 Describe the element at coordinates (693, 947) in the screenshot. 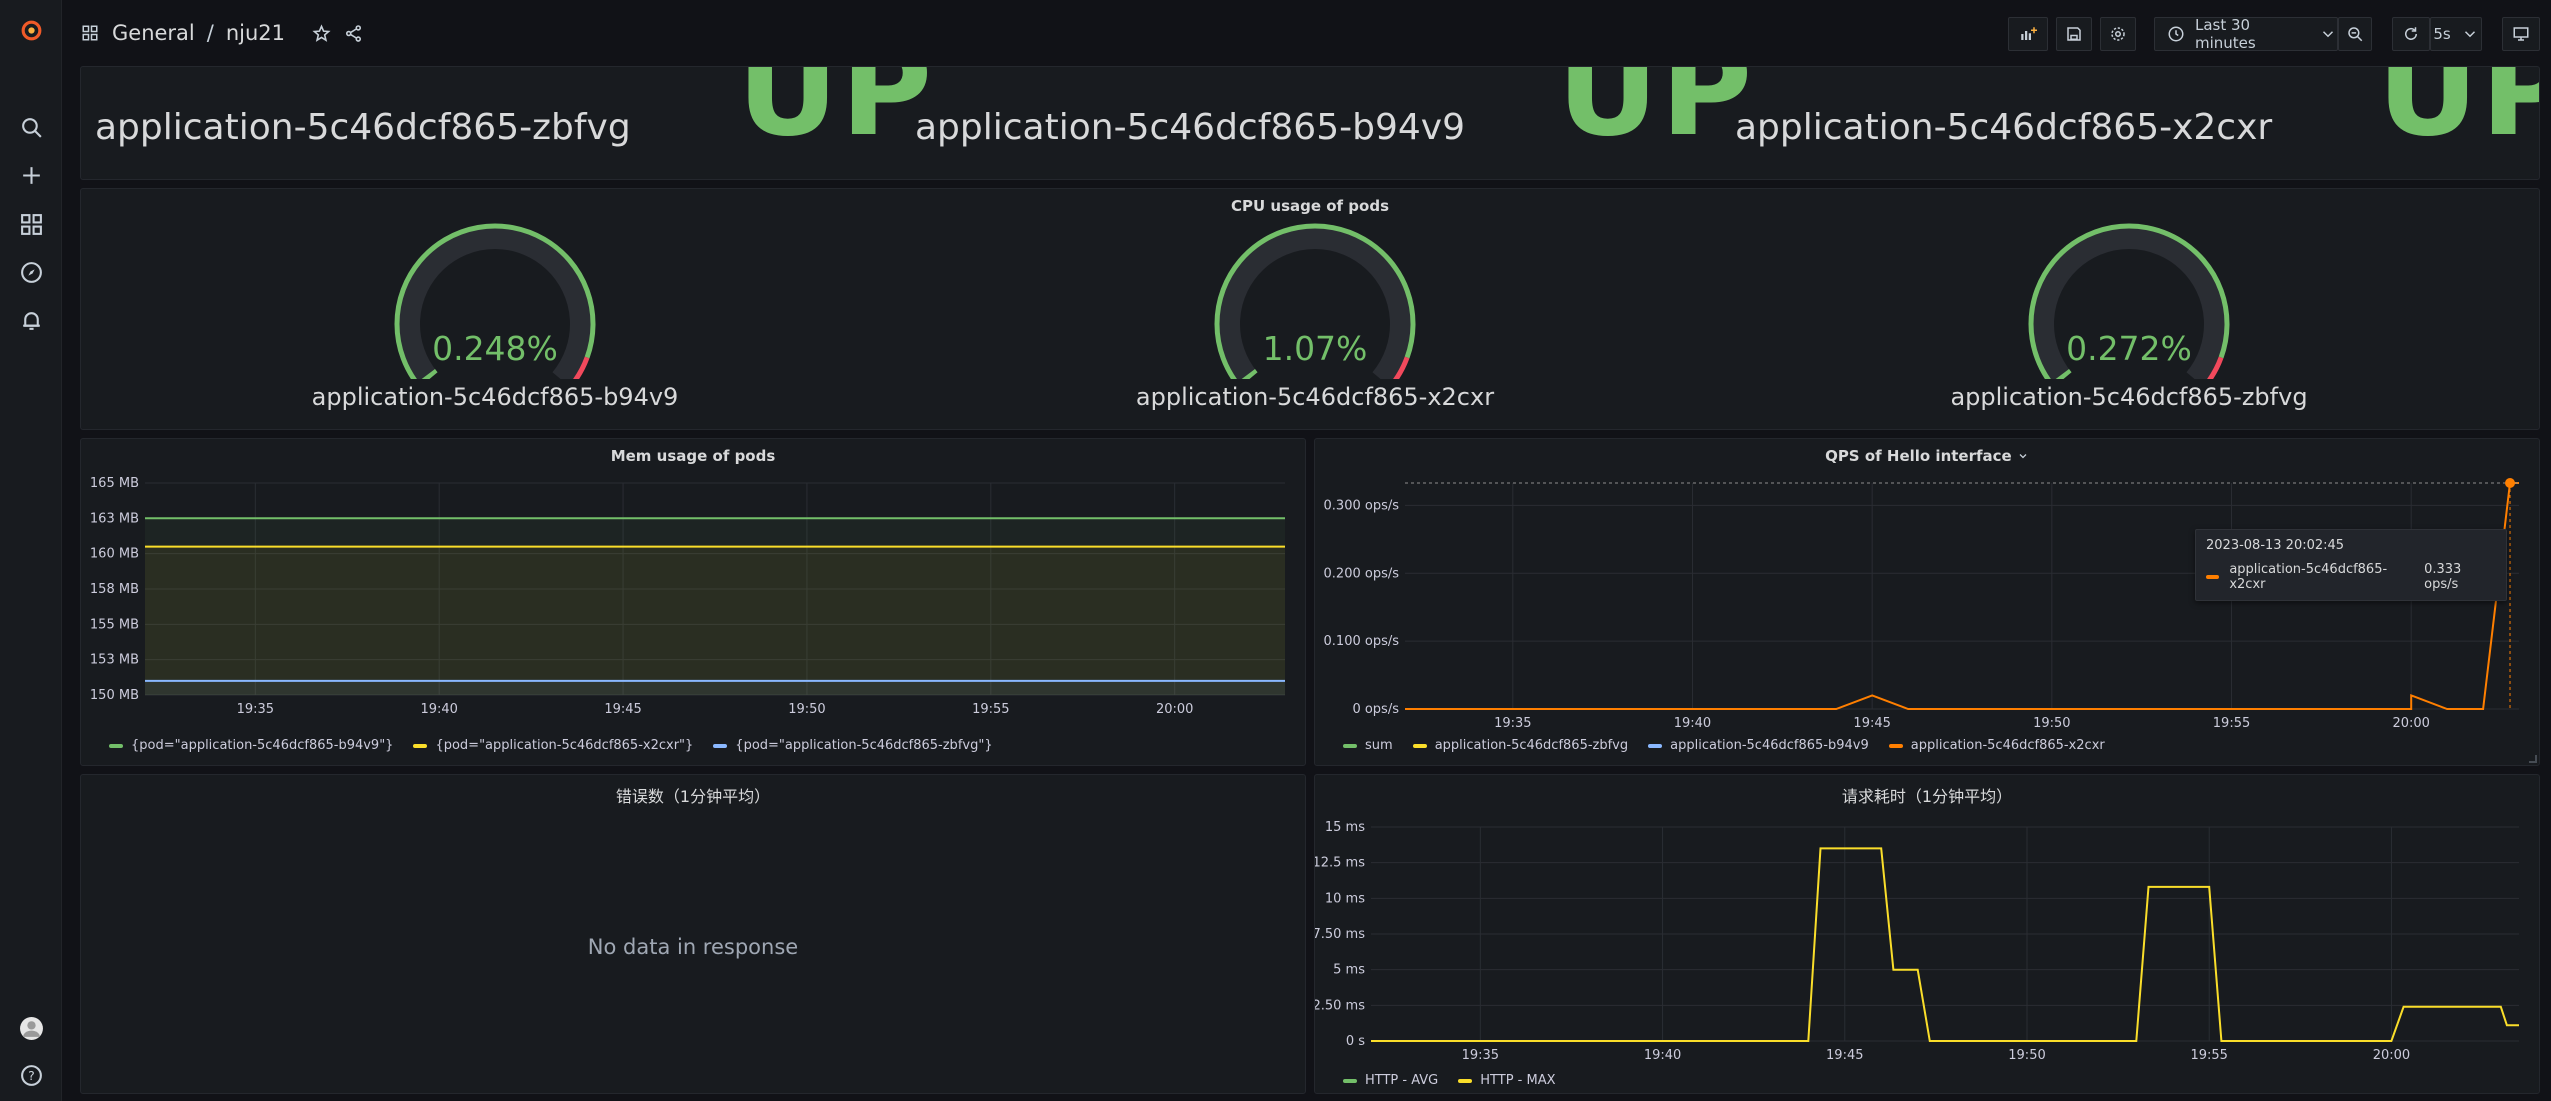

I see `no-data-message: No data in response` at that location.